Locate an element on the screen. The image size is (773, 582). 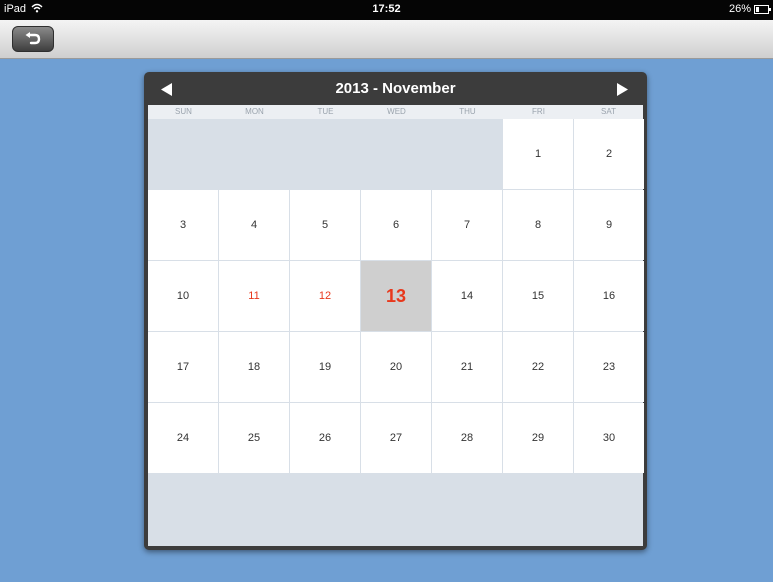
nav-bar is located at coordinates (386, 39).